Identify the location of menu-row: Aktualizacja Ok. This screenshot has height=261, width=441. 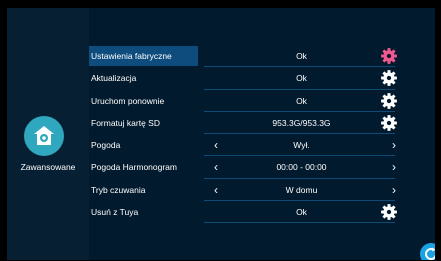
(262, 79).